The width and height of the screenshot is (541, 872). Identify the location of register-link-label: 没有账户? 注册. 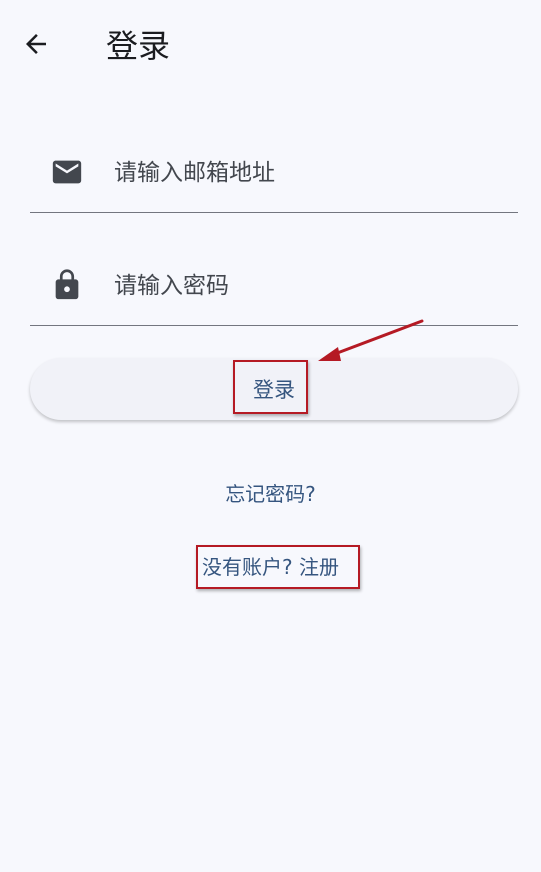
(270, 567).